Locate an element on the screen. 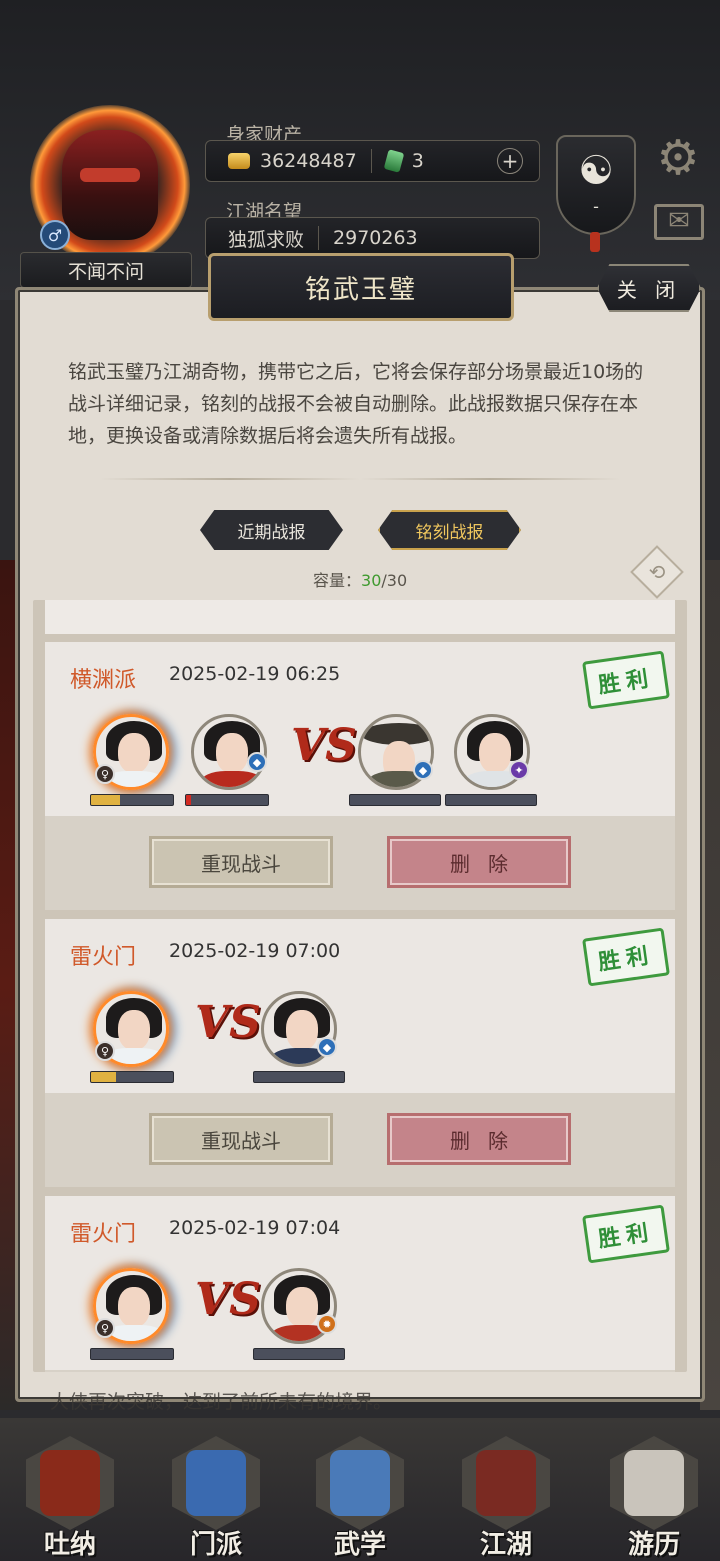 The height and width of the screenshot is (1561, 720). avatar-visor is located at coordinates (110, 175).